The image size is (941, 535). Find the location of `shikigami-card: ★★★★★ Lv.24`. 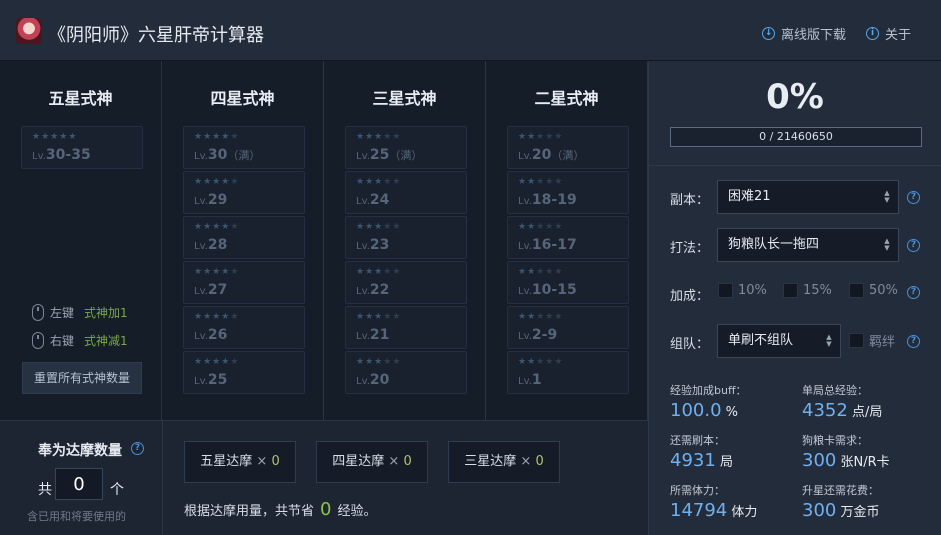

shikigami-card: ★★★★★ Lv.24 is located at coordinates (406, 192).